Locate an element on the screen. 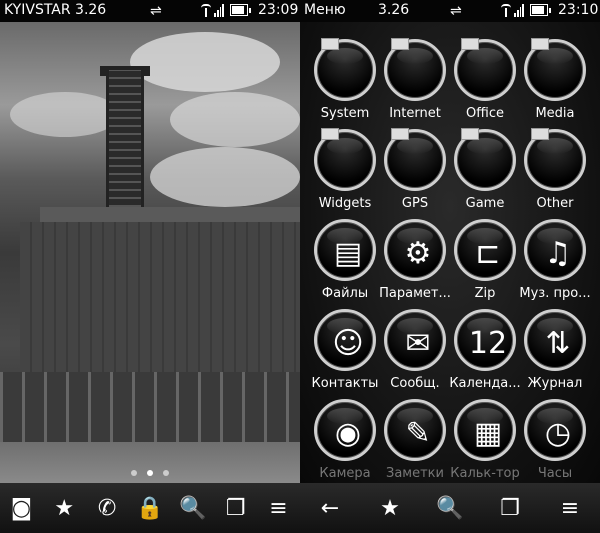 This screenshot has height=533, width=600. files-icon-glyph: ▤ is located at coordinates (348, 253).